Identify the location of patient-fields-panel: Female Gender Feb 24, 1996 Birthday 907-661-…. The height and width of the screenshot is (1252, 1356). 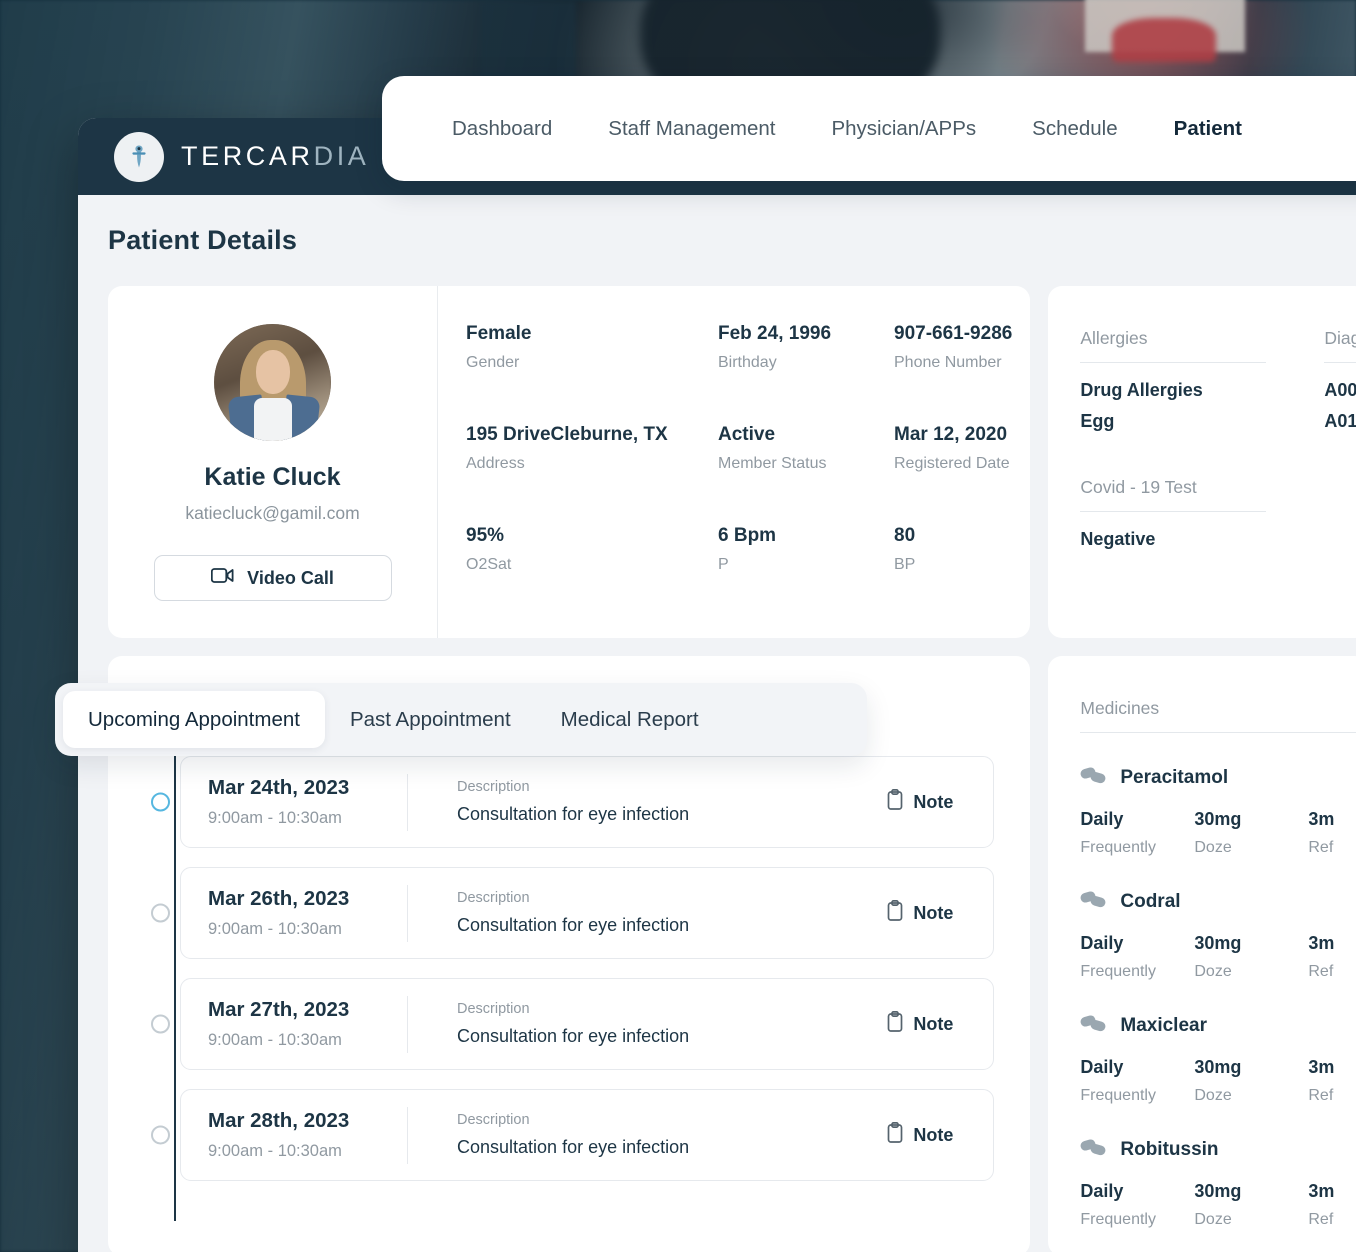
(734, 462).